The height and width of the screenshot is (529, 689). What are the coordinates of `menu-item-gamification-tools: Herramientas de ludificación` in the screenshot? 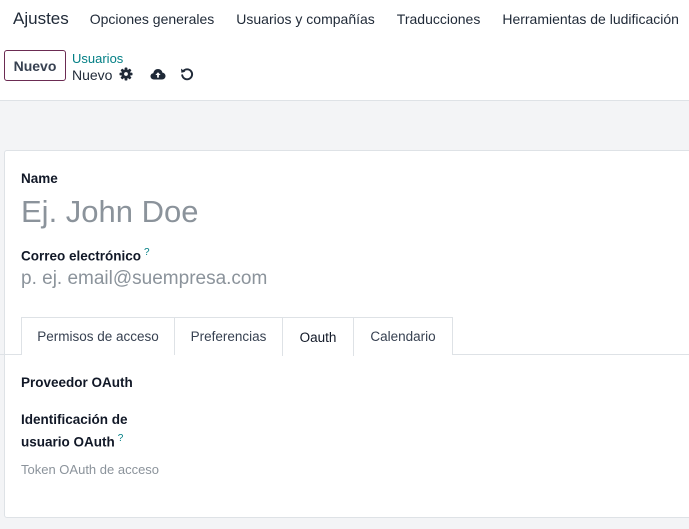 It's located at (590, 19).